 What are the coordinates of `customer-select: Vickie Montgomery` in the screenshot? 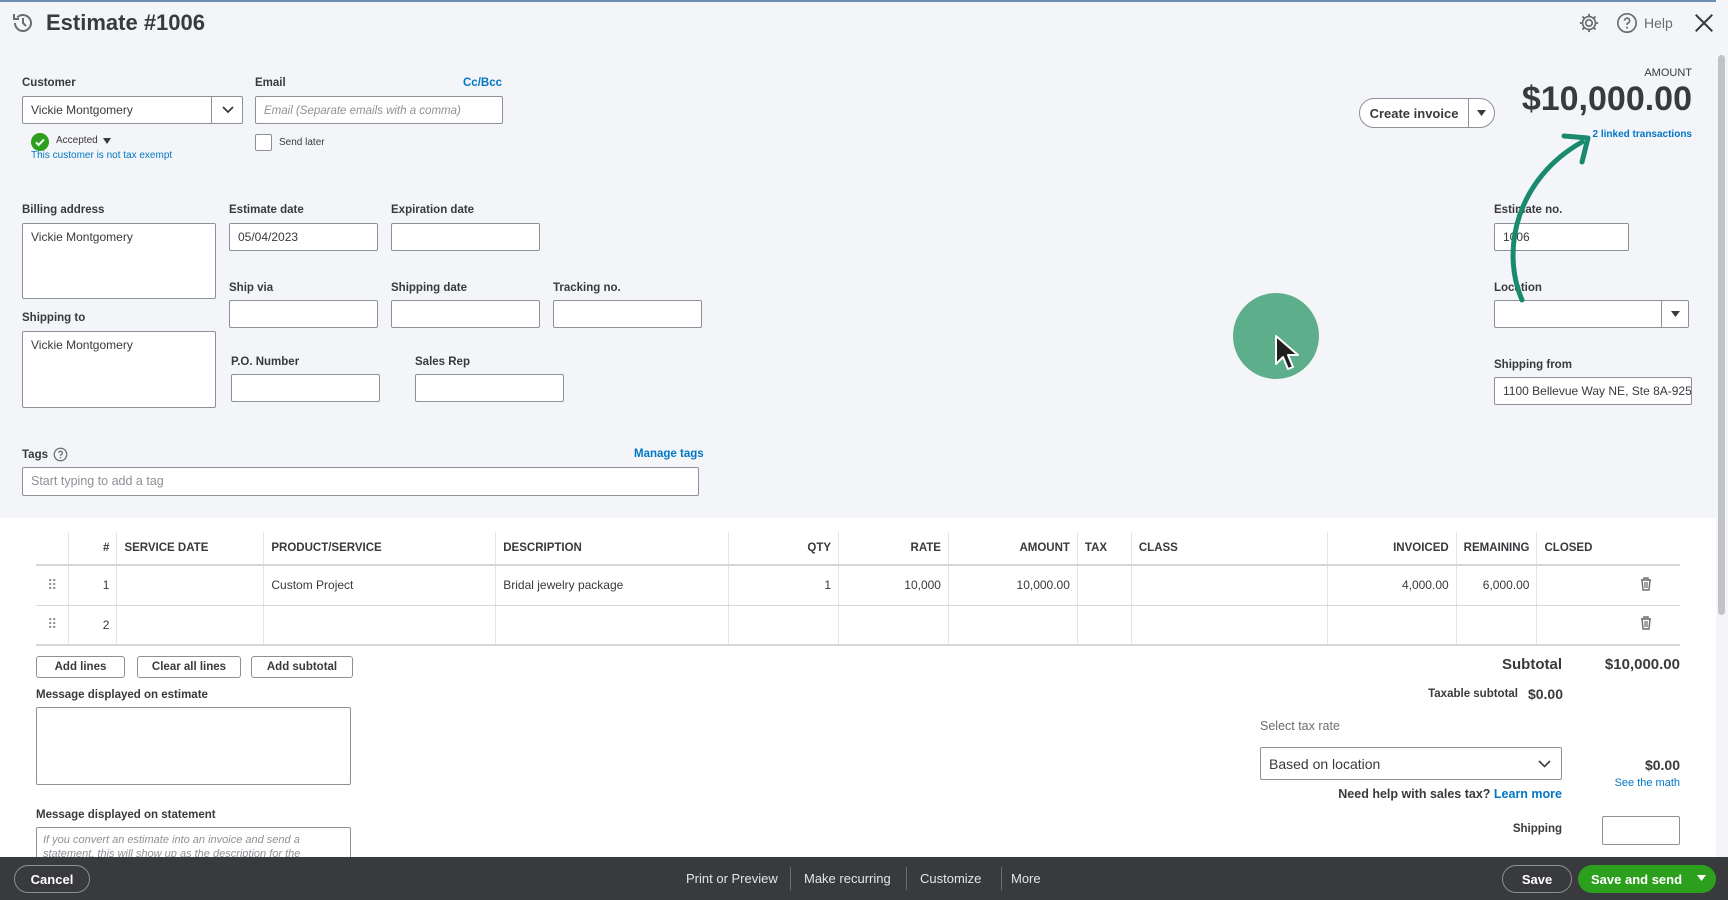 It's located at (132, 110).